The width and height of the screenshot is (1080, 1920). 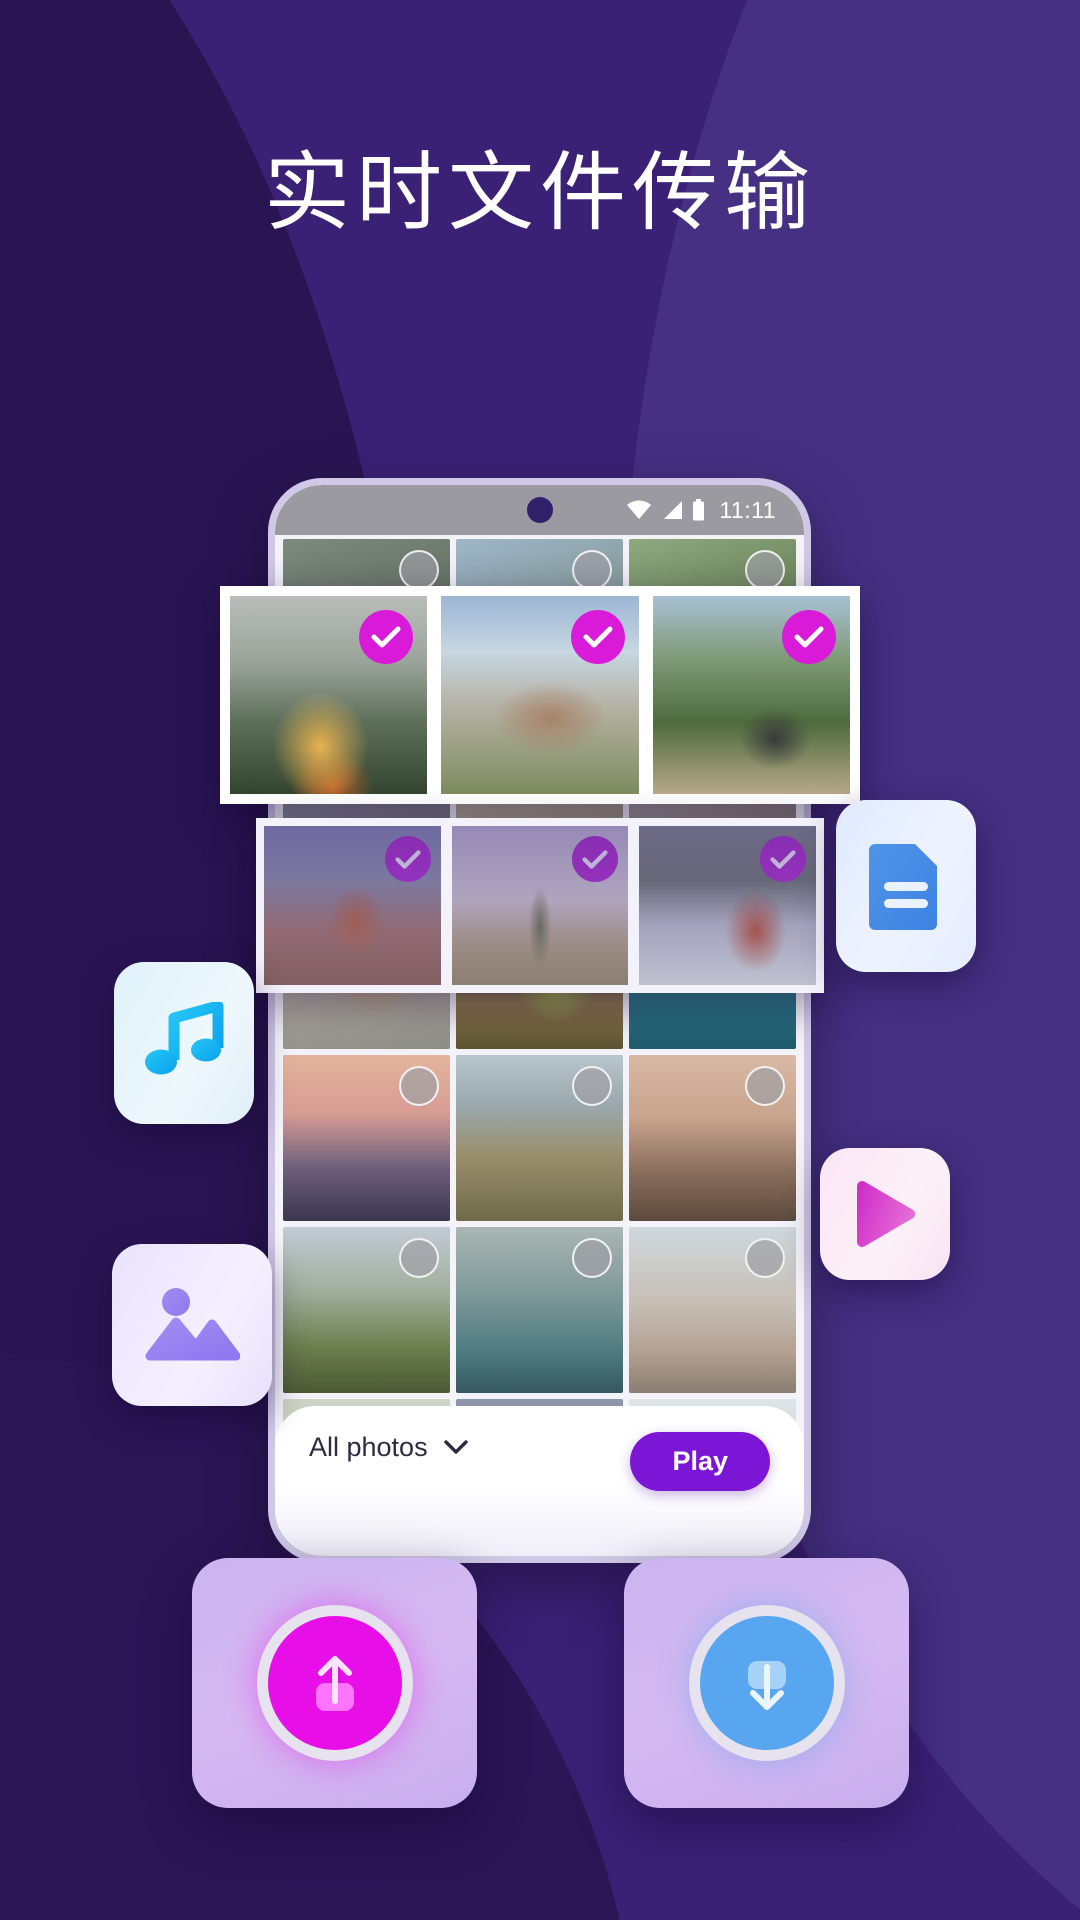 What do you see at coordinates (368, 1447) in the screenshot?
I see `all-photos-label: All photos` at bounding box center [368, 1447].